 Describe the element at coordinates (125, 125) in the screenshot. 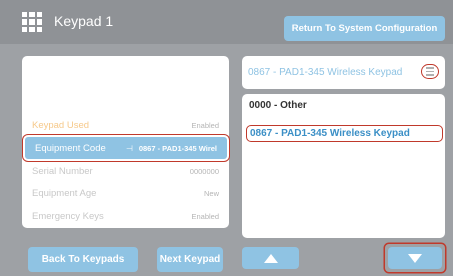

I see `detail-row-keypad-used: Keypad Used Enabled` at that location.